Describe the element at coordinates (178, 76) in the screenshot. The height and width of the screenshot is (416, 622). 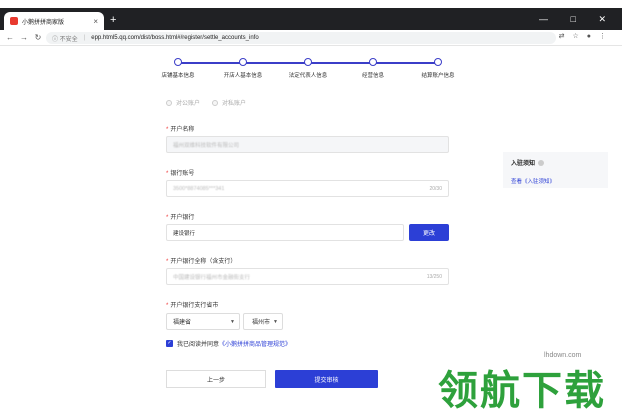
I see `step-label: 店铺基本信息` at that location.